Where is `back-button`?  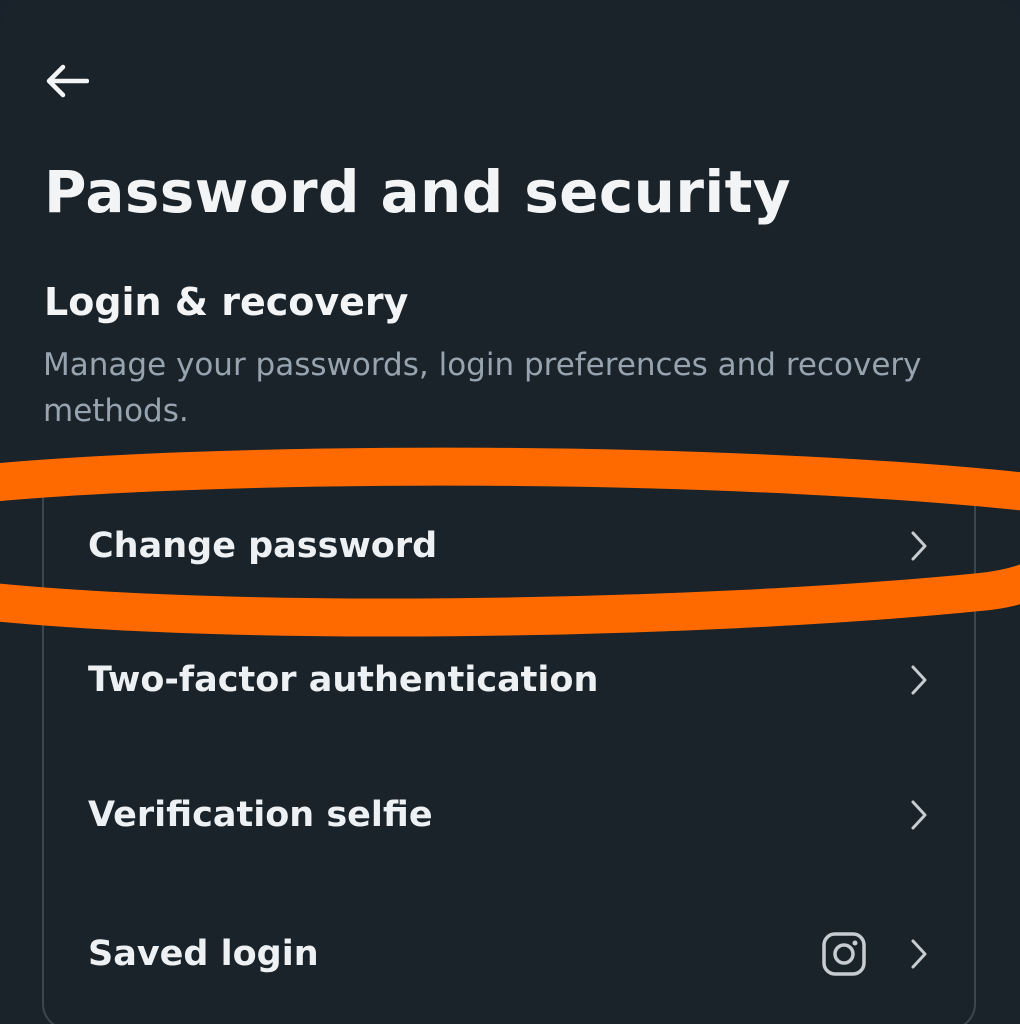
back-button is located at coordinates (66, 81).